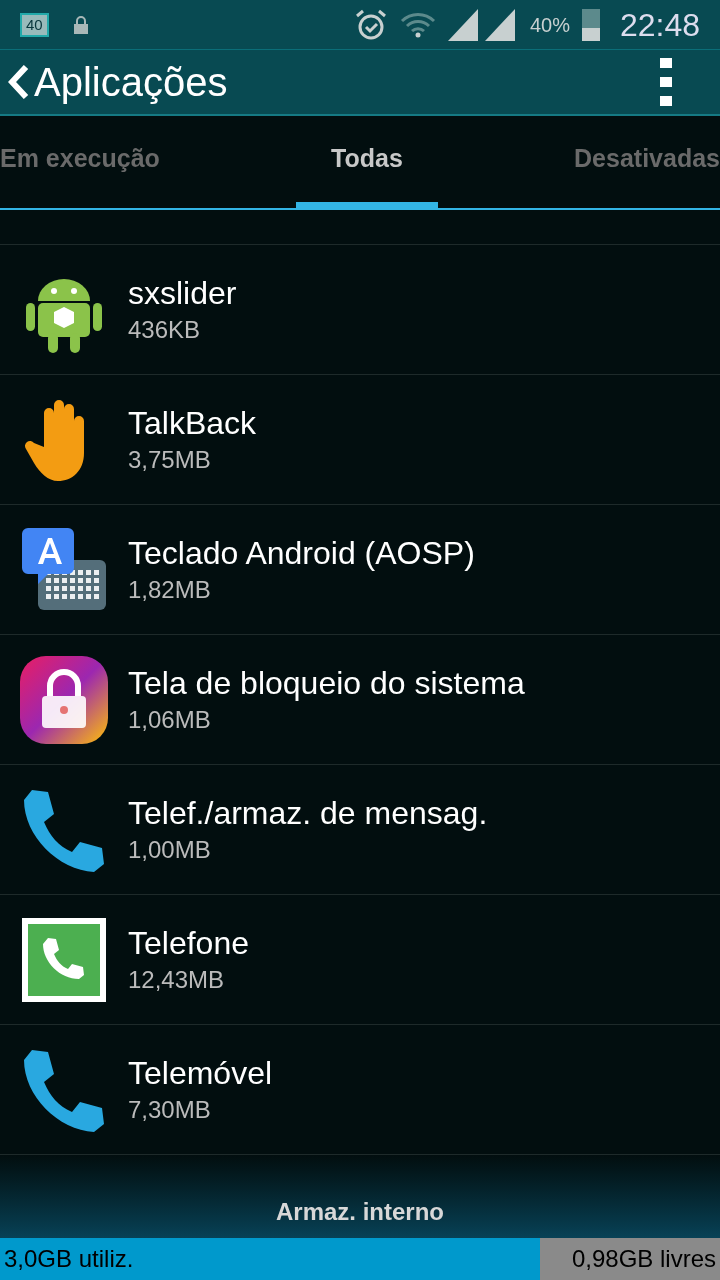 Image resolution: width=720 pixels, height=1280 pixels. I want to click on app-list-item: sxslider 436KB, so click(360, 310).